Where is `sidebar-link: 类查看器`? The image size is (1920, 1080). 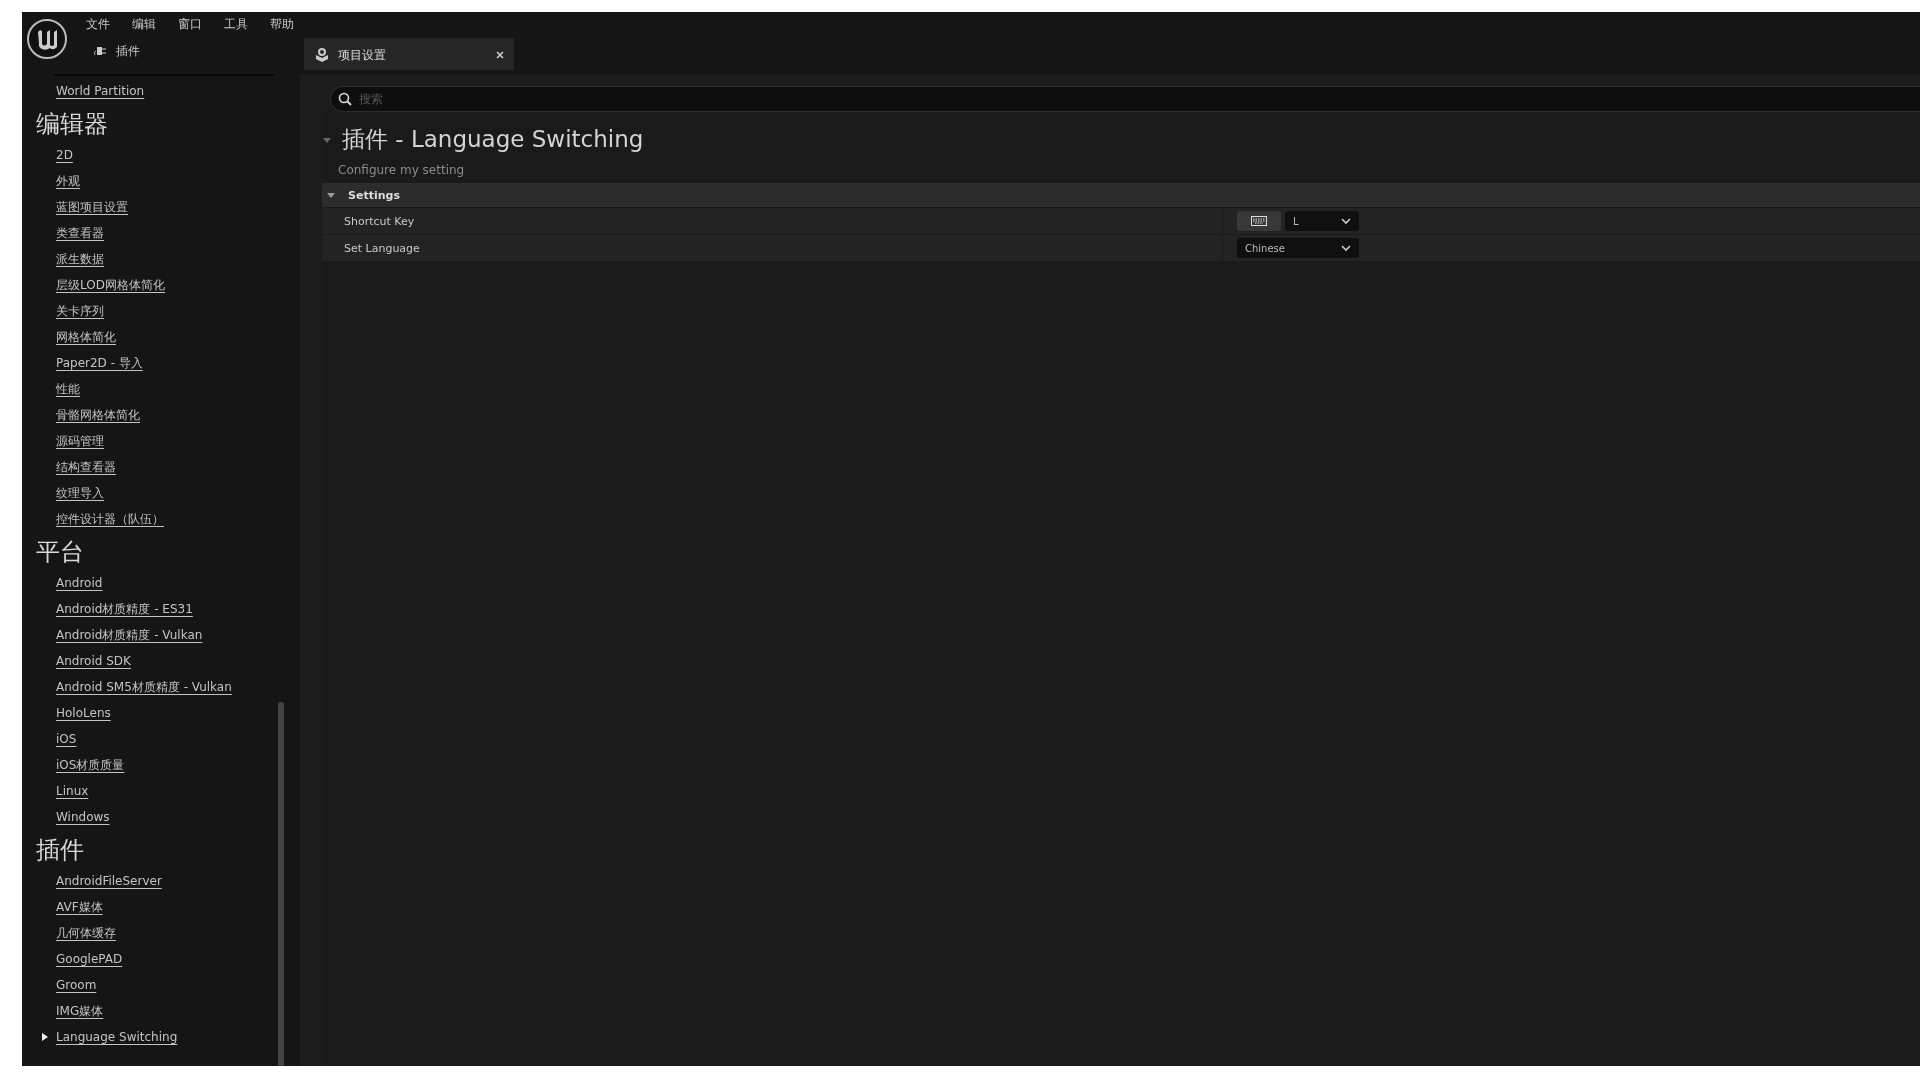
sidebar-link: 类查看器 is located at coordinates (174, 233).